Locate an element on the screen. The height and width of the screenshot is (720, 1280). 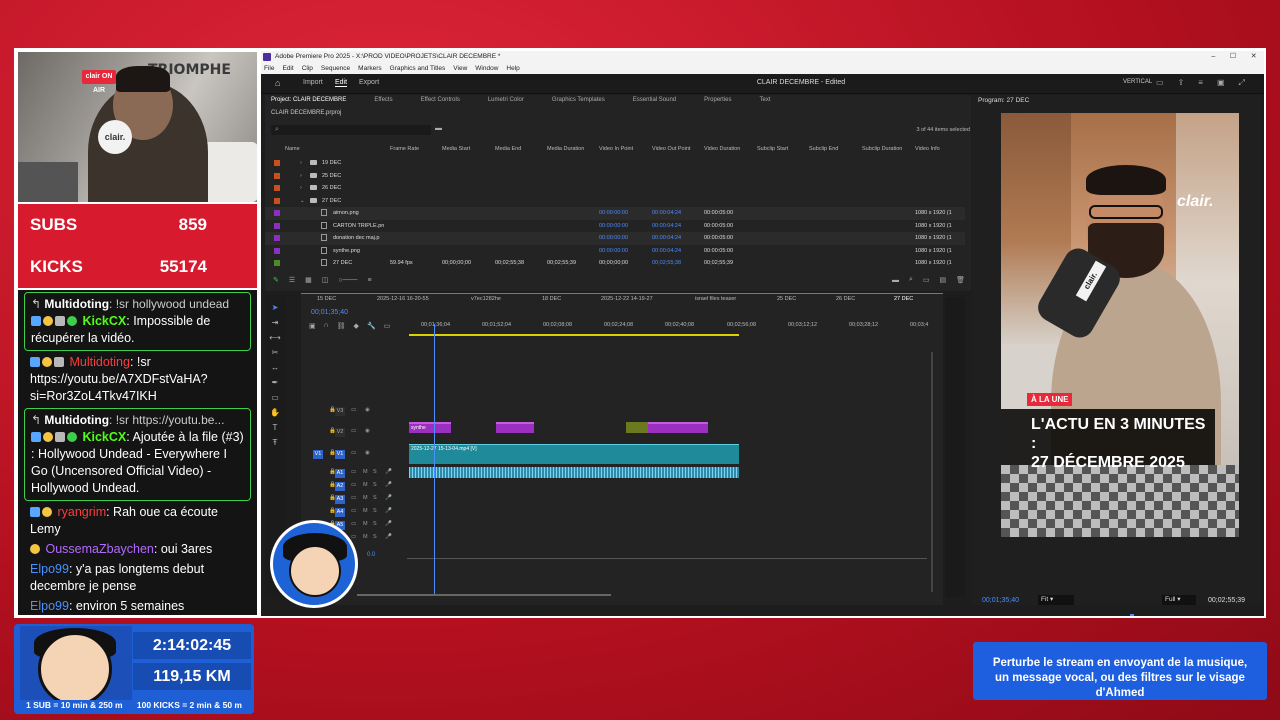
col-subclip-end: Subclip End is located at coordinates (823, 149).